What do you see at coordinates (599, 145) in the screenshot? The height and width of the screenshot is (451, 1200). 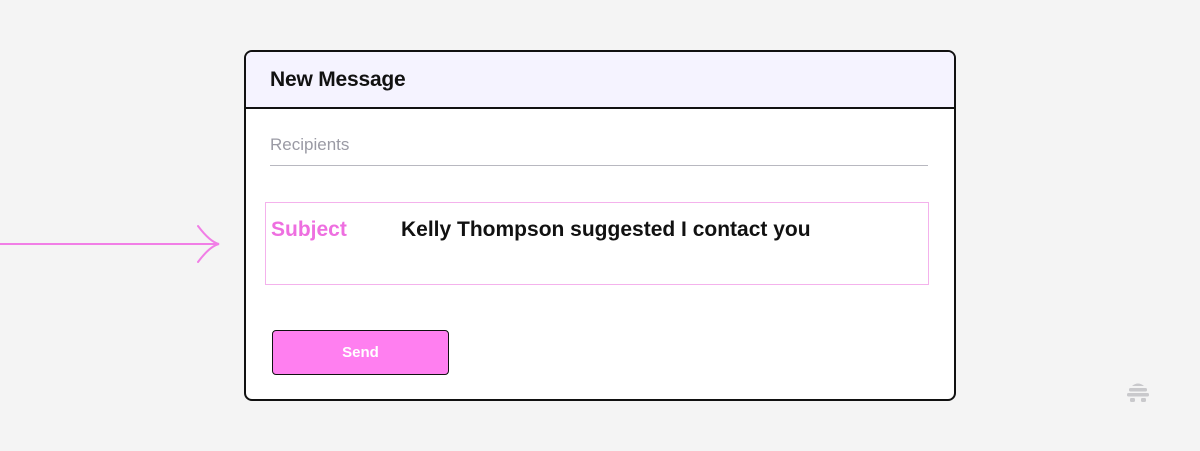 I see `recipients-input` at bounding box center [599, 145].